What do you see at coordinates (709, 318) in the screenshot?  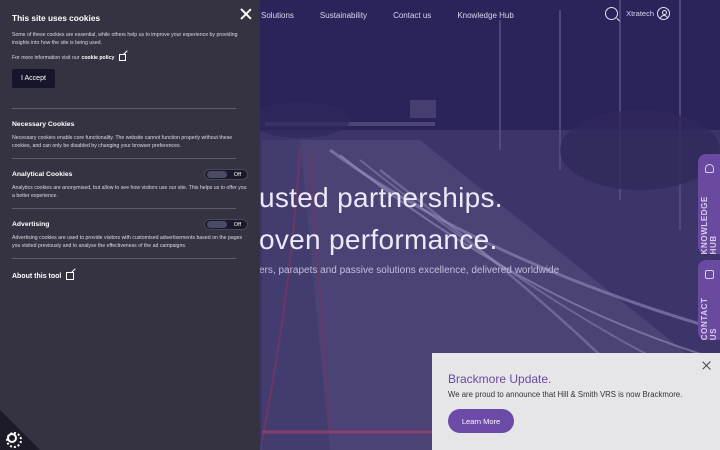 I see `contact-us-tab-label: CONTACT US` at bounding box center [709, 318].